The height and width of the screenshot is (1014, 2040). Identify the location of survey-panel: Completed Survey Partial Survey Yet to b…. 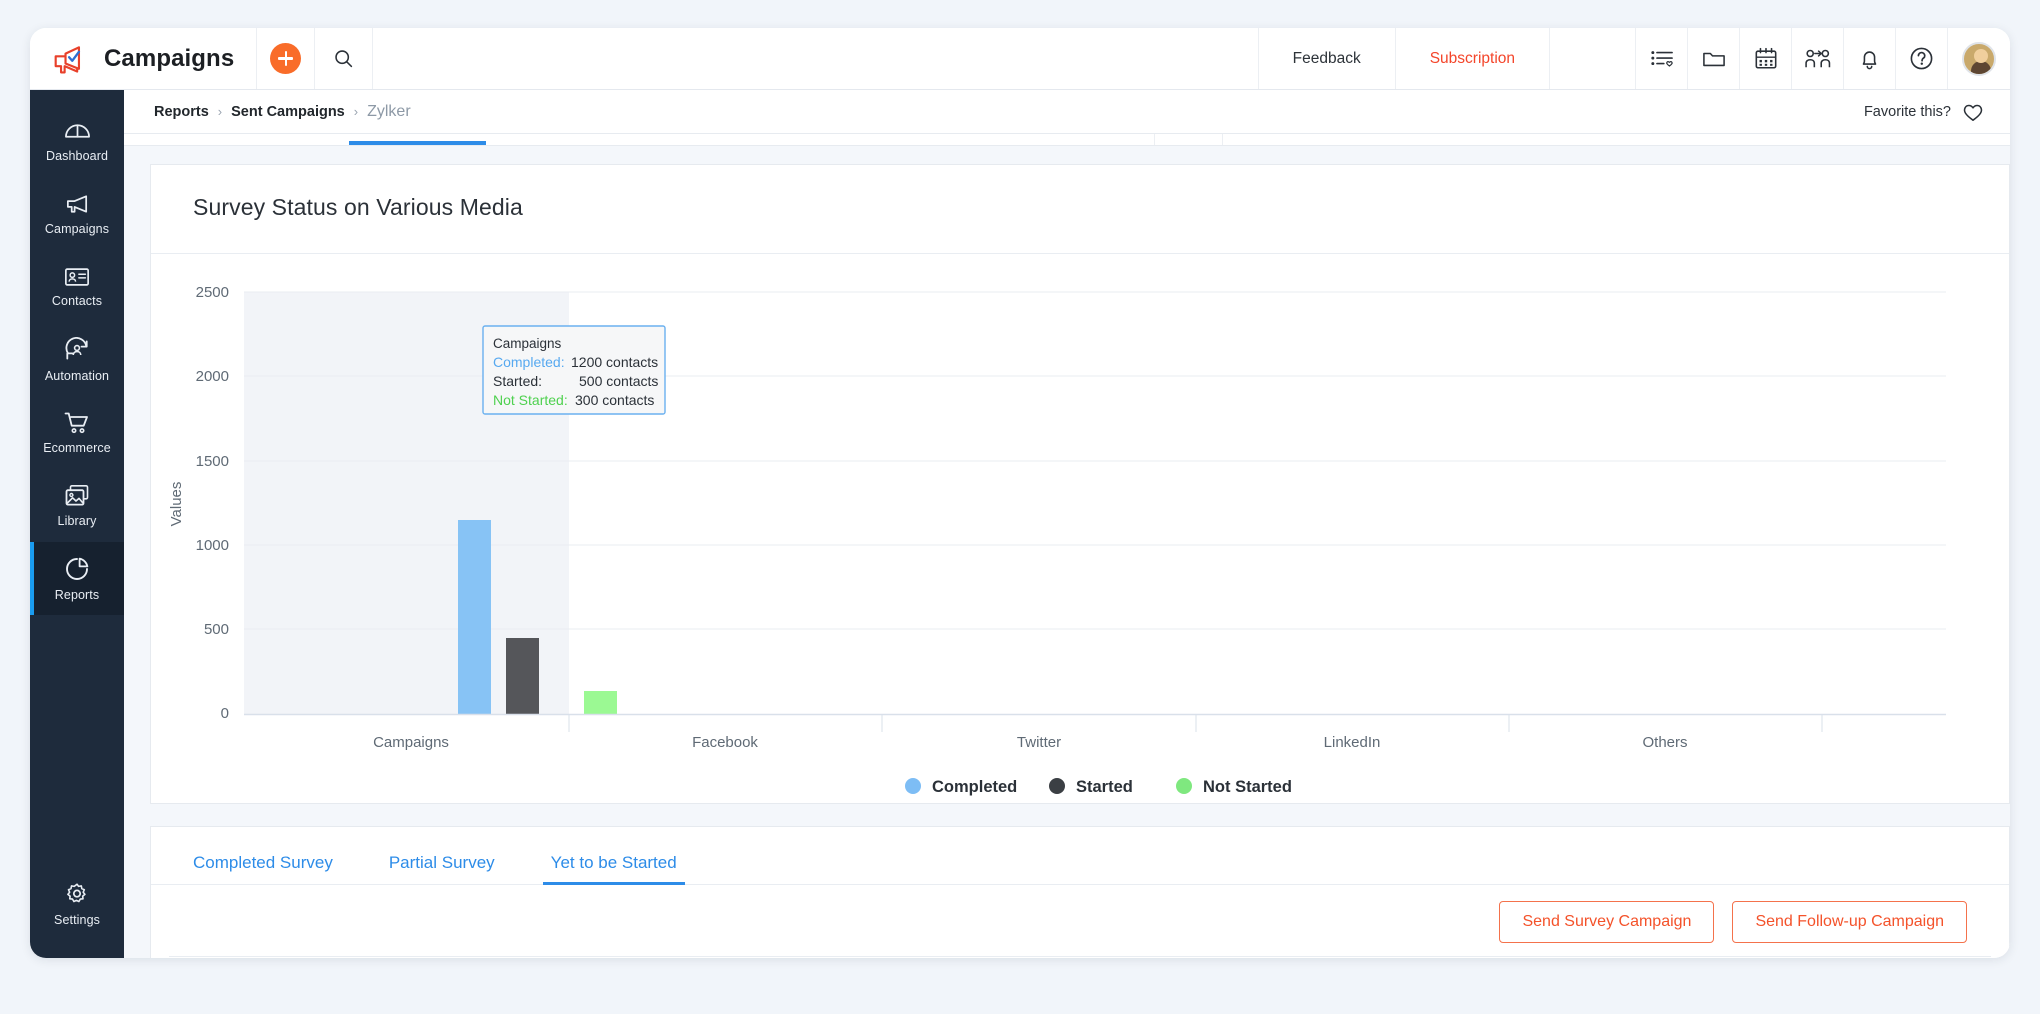
(1080, 892).